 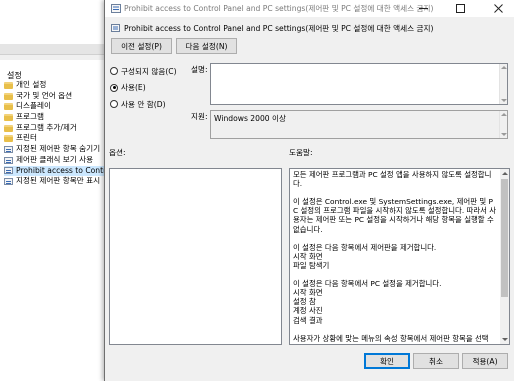 I want to click on radio-disabled: 사용 안 함(D), so click(x=143, y=104).